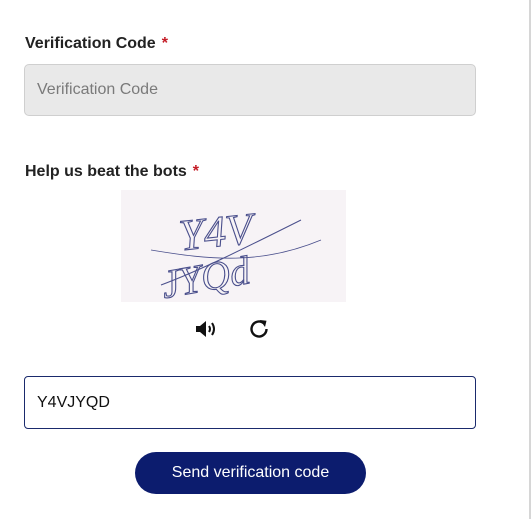 The height and width of the screenshot is (519, 531). What do you see at coordinates (206, 274) in the screenshot?
I see `captcha-line2: JYQd` at bounding box center [206, 274].